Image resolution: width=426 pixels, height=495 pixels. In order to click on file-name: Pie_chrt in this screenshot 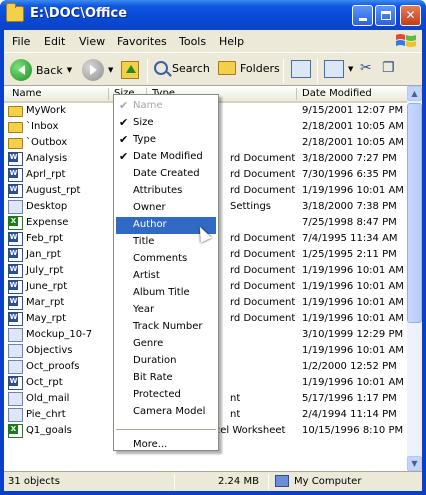, I will do `click(46, 414)`.